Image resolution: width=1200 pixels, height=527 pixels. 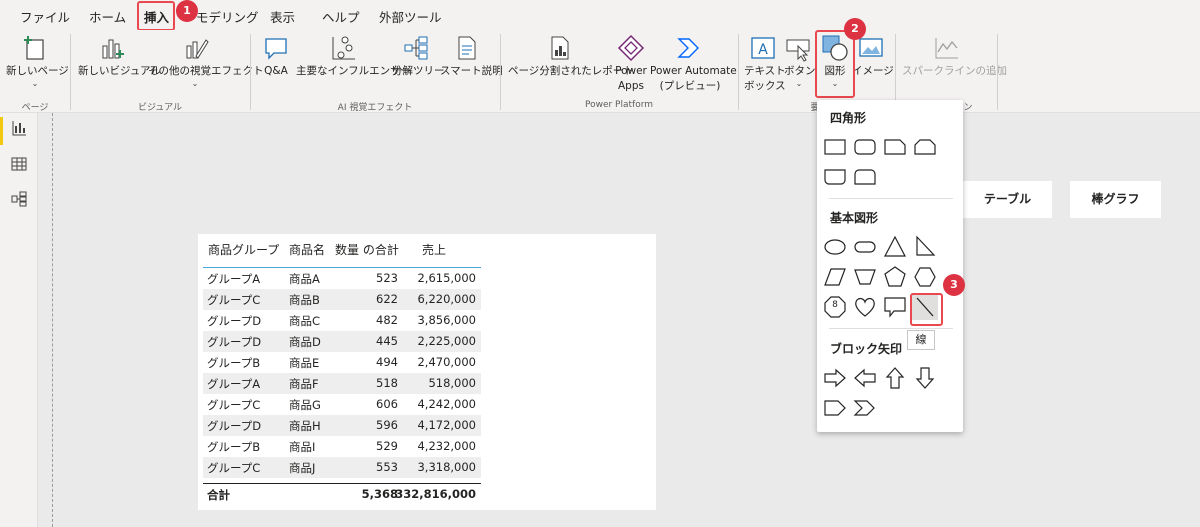 I want to click on text-box-button: A テキスト ボックス, so click(x=765, y=64).